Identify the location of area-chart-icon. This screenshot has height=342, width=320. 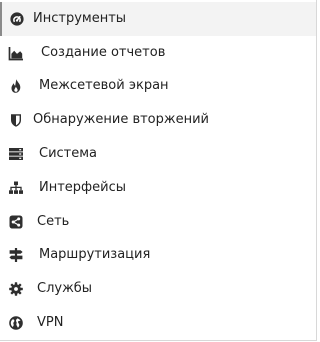
(16, 53).